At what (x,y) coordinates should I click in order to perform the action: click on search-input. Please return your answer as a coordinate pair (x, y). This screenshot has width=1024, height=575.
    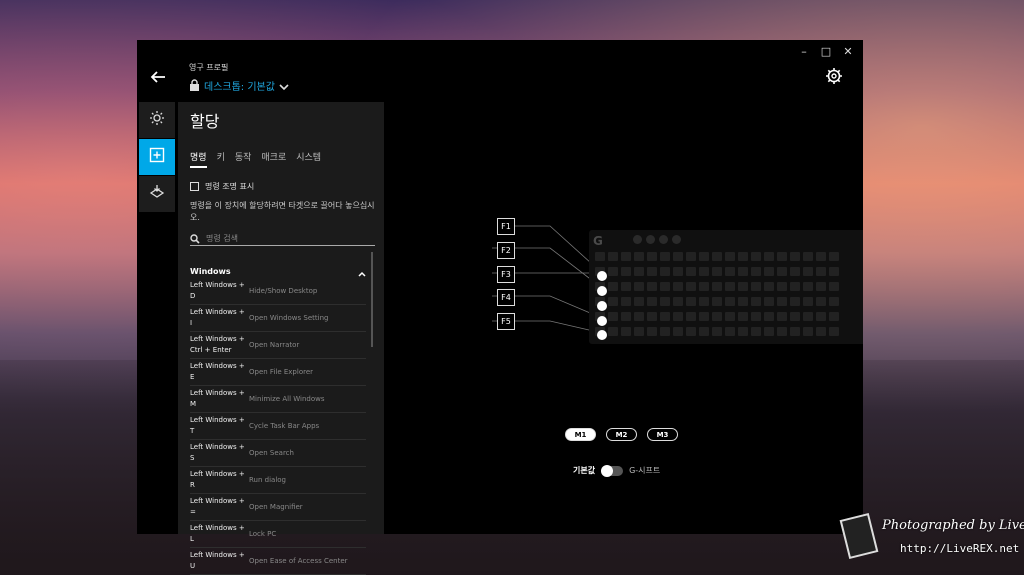
    Looking at the image, I should click on (286, 238).